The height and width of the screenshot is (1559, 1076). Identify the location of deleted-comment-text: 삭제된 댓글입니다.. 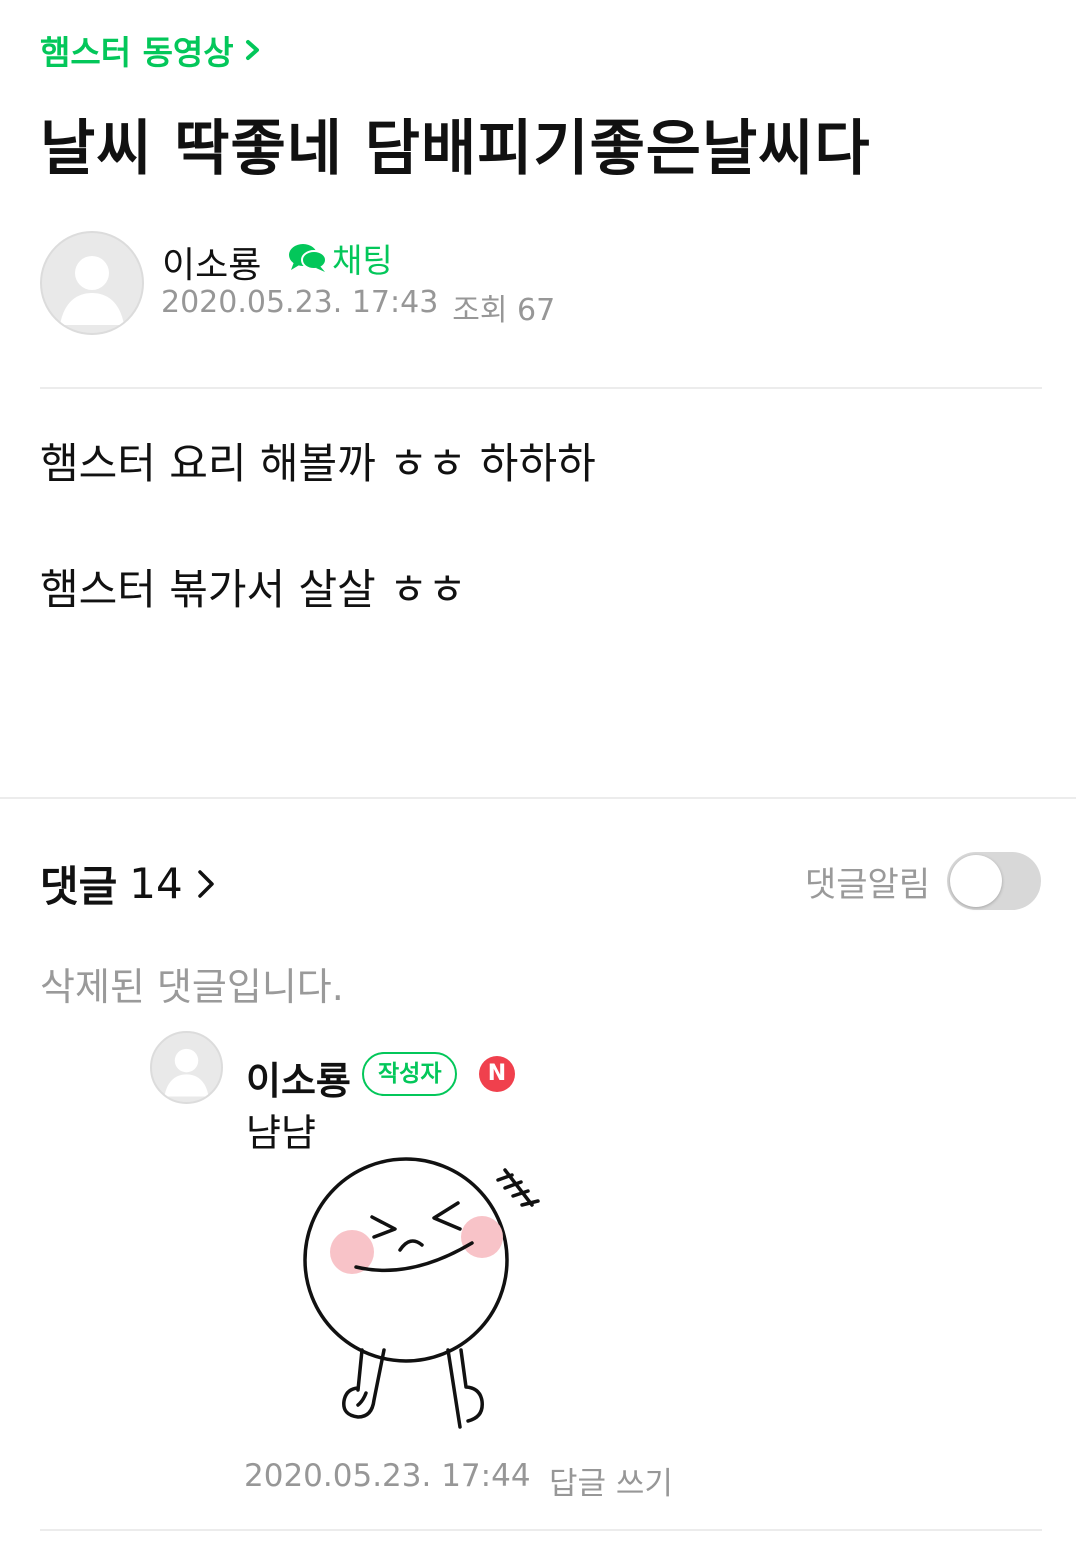
(192, 987).